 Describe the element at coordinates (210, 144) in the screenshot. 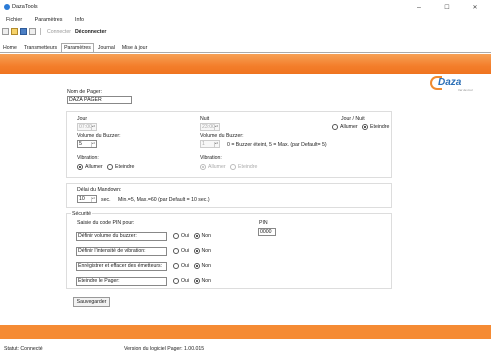

I see `night-buzzer-input: 1 ▴▾` at that location.